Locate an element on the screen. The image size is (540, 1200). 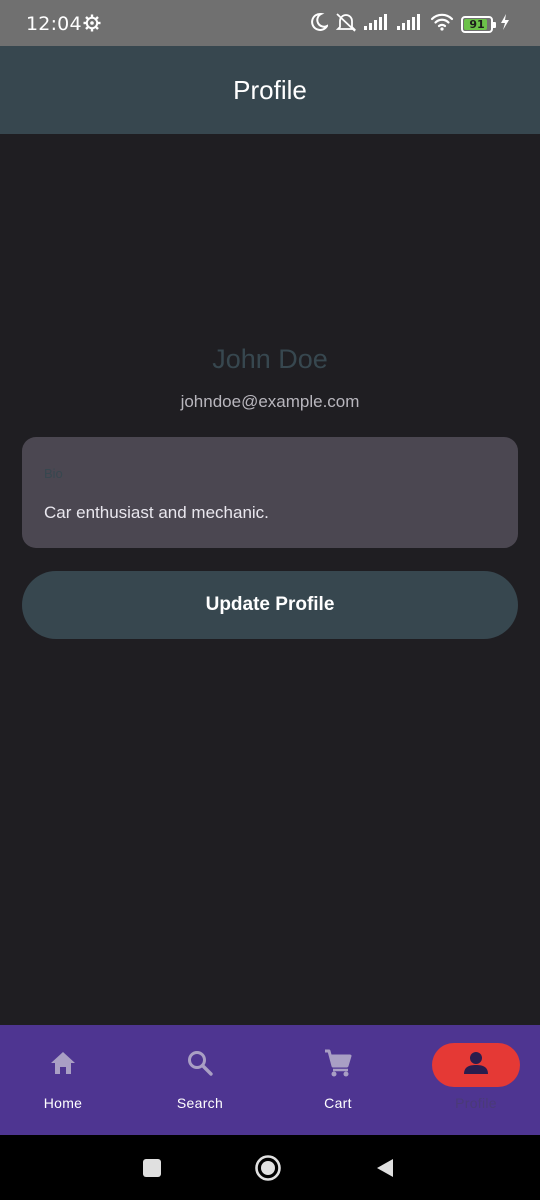
moon-icon is located at coordinates (320, 24).